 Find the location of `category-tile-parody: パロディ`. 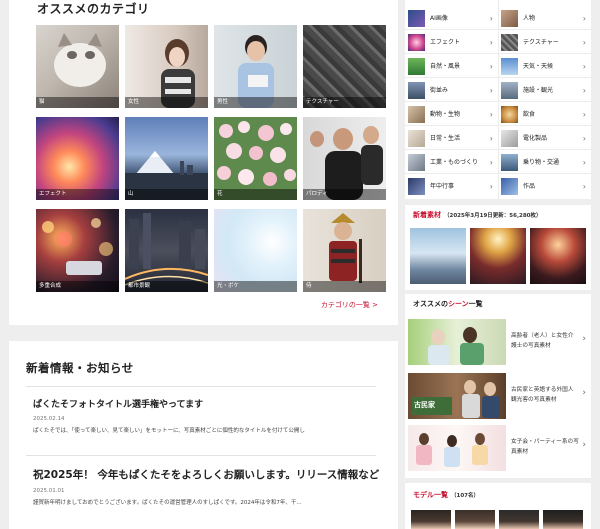

category-tile-parody: パロディ is located at coordinates (344, 158).